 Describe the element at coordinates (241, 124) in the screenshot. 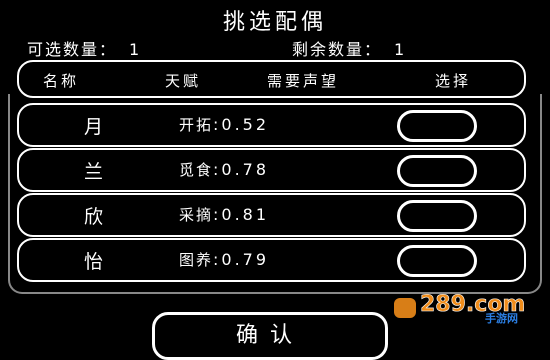

I see `talent-value: :0.52` at that location.